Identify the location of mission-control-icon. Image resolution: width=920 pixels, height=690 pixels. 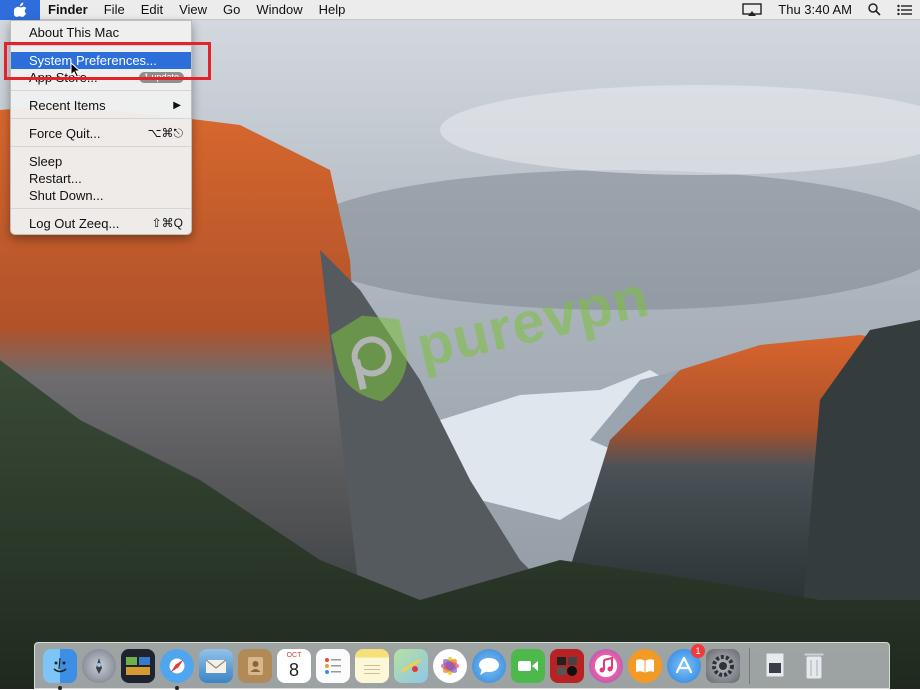
(138, 665).